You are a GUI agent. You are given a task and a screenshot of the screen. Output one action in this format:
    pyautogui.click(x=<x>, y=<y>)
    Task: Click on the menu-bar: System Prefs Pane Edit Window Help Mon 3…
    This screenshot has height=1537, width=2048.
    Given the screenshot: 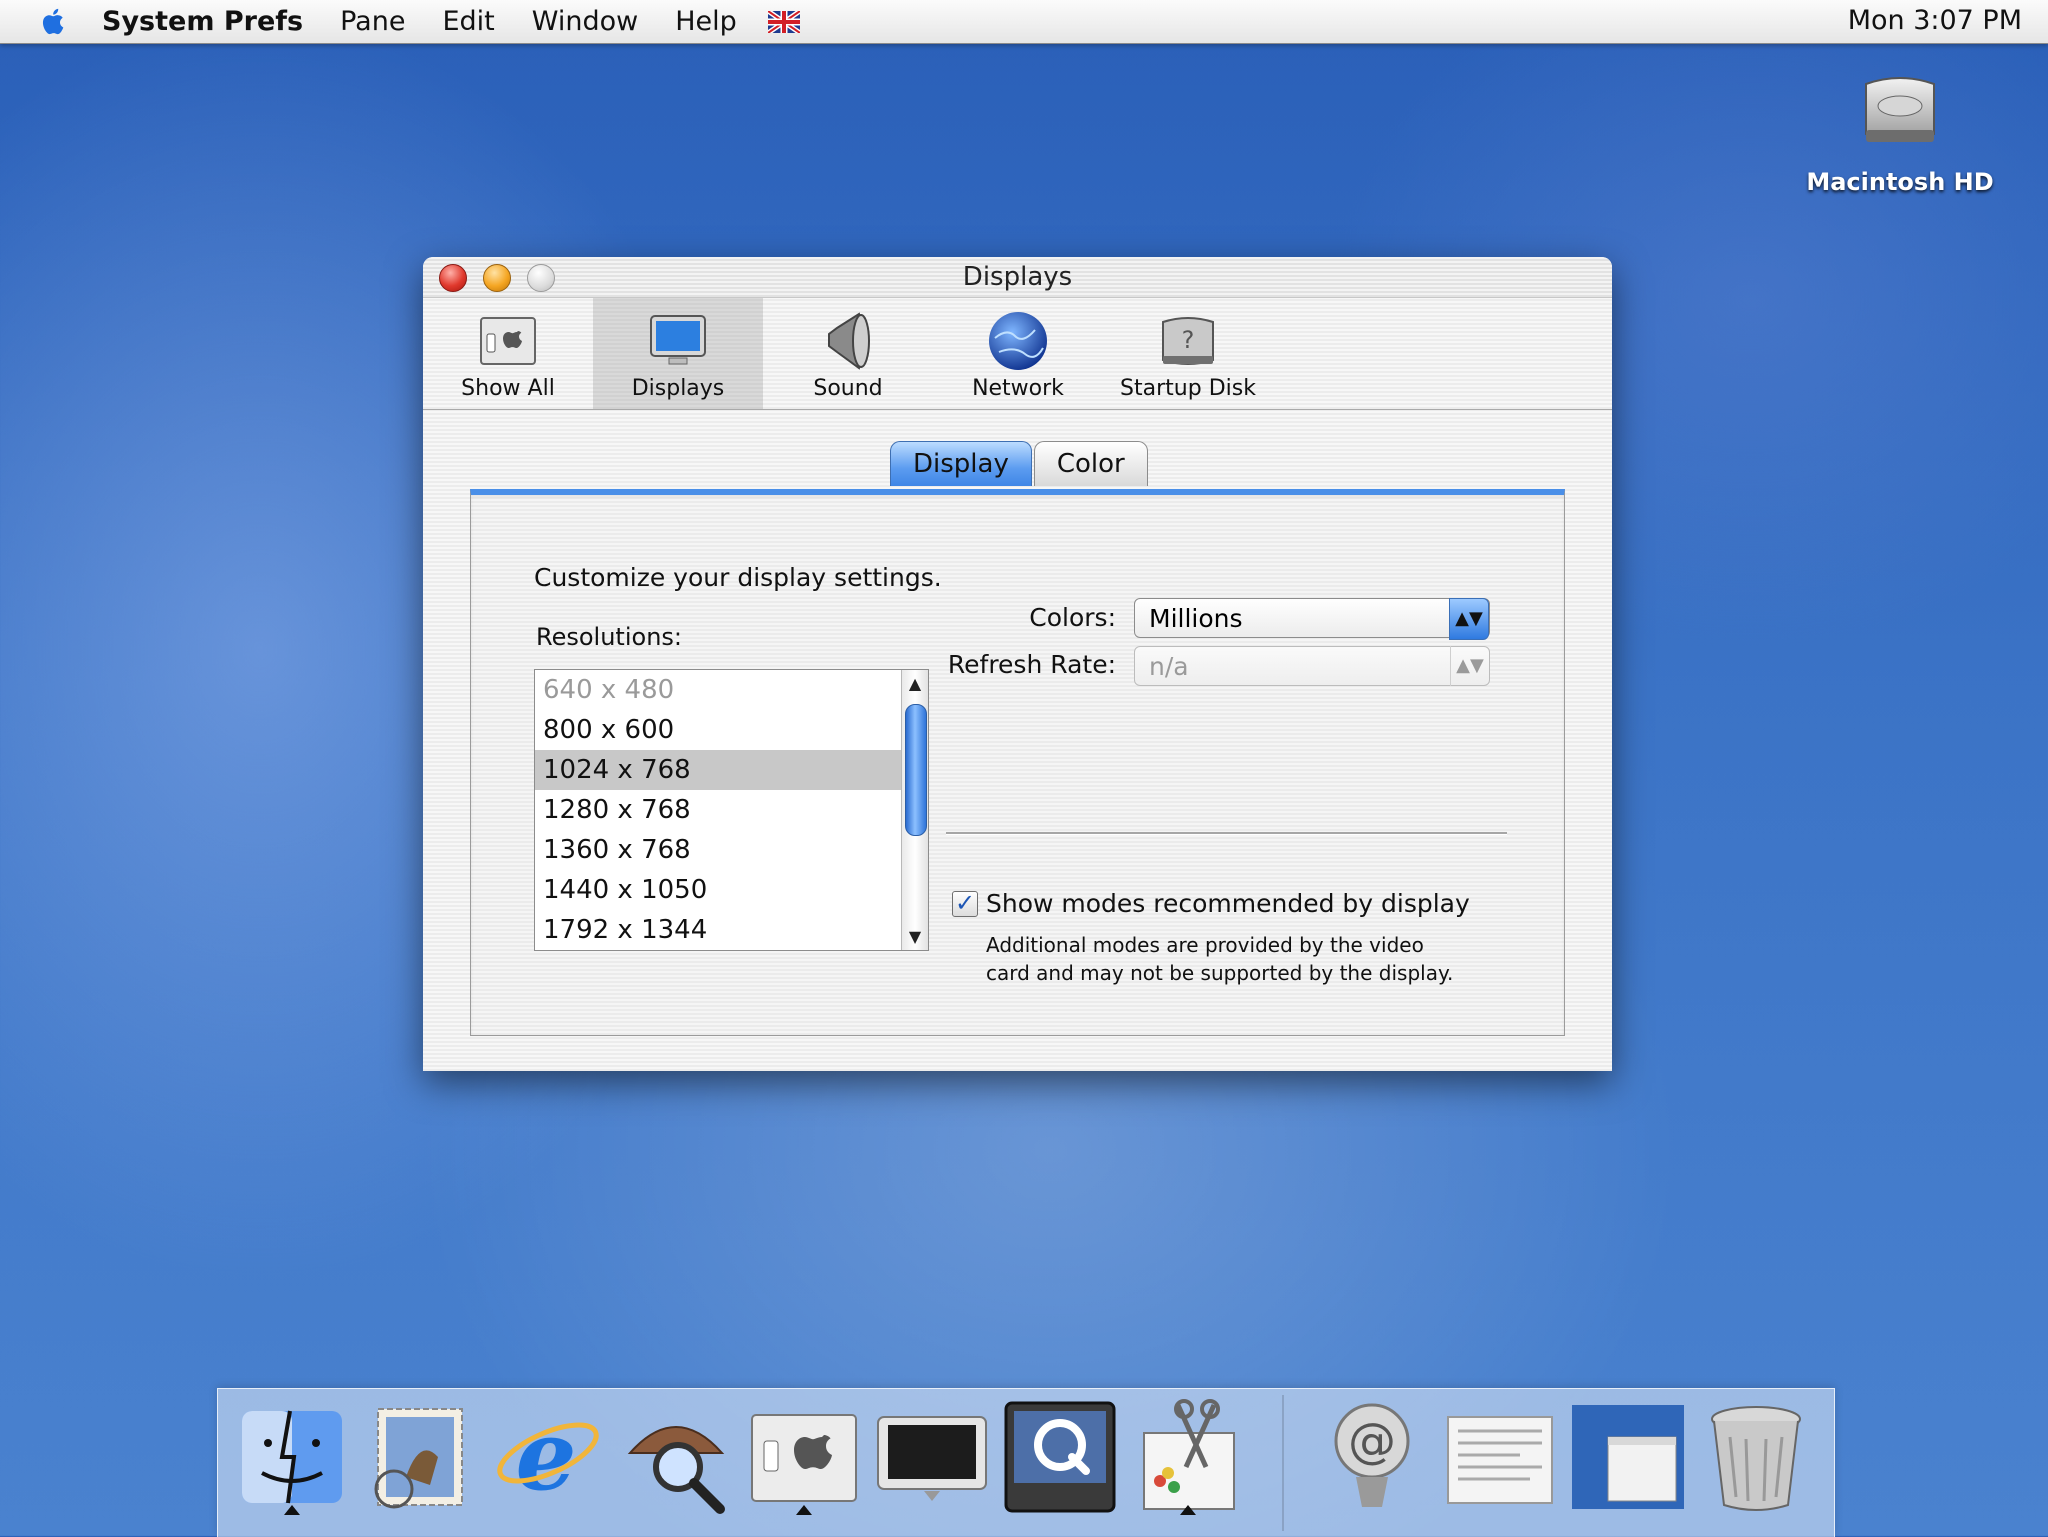 What is the action you would take?
    pyautogui.click(x=1024, y=22)
    